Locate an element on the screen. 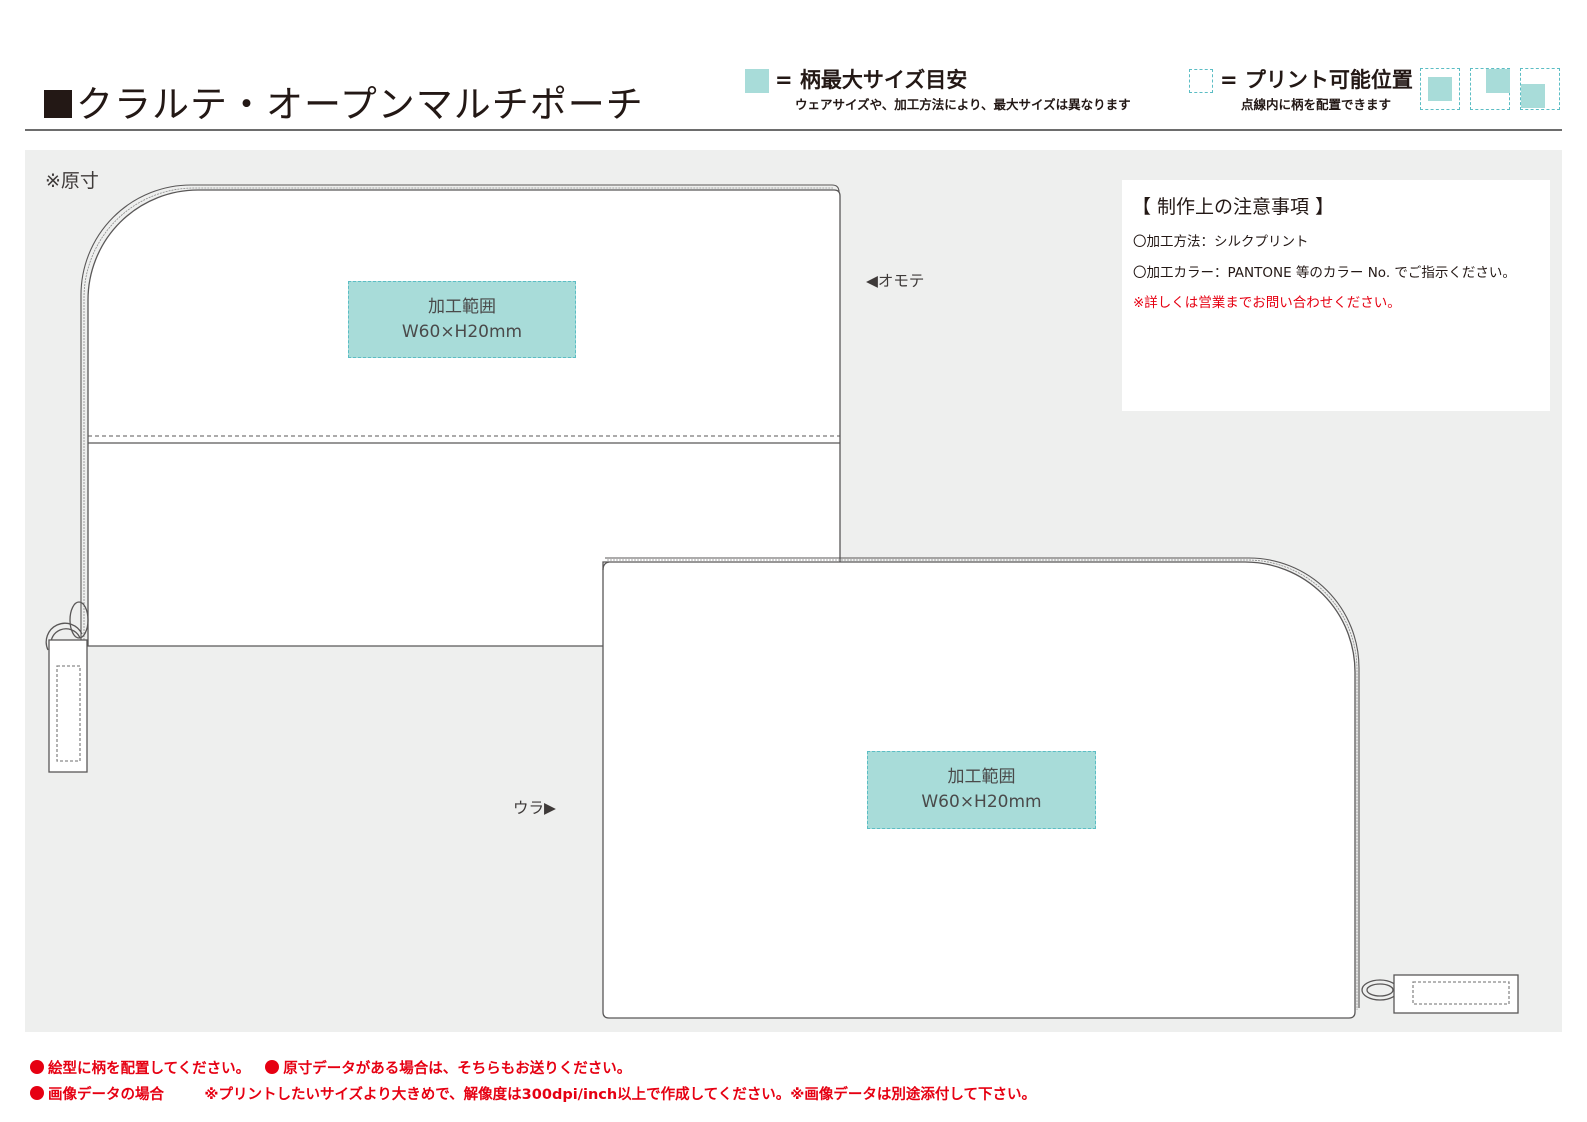  back-zipper-pull is located at coordinates (1440, 994).